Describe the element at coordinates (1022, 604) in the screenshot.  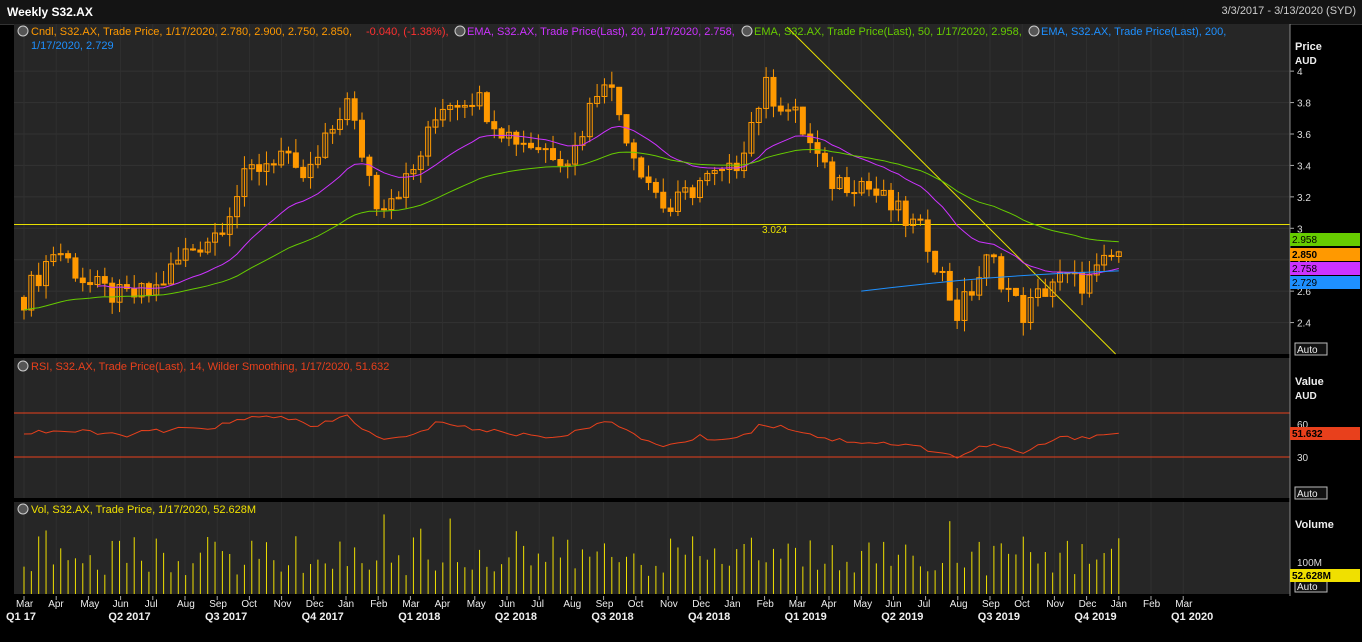
I see `month-label: Oct` at that location.